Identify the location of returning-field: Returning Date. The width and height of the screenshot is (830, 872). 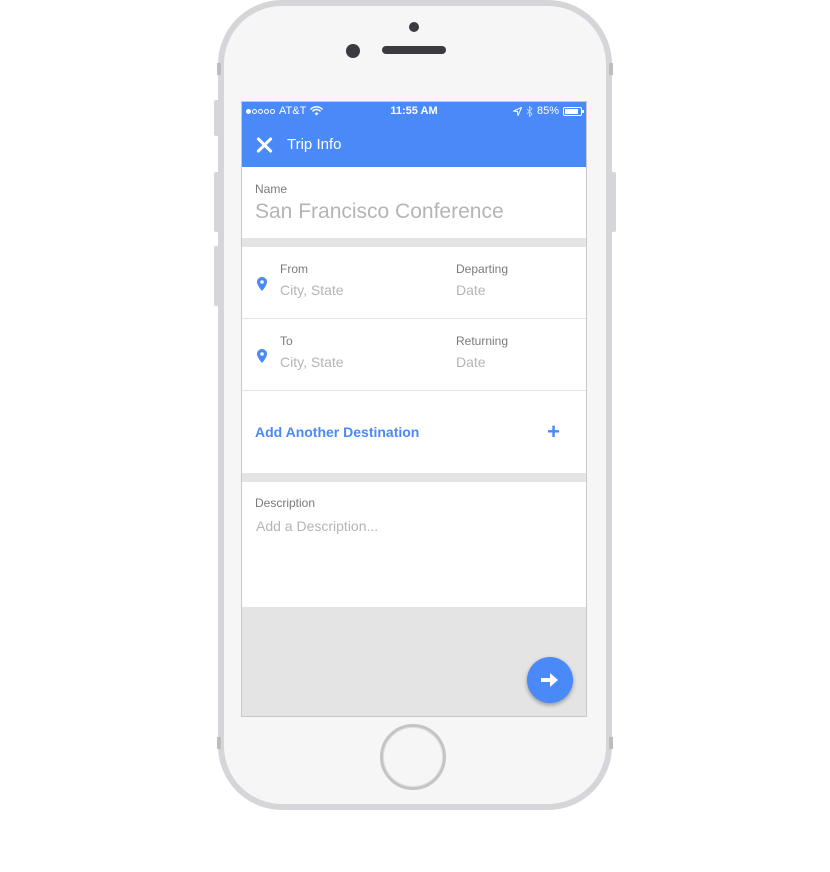
(482, 352).